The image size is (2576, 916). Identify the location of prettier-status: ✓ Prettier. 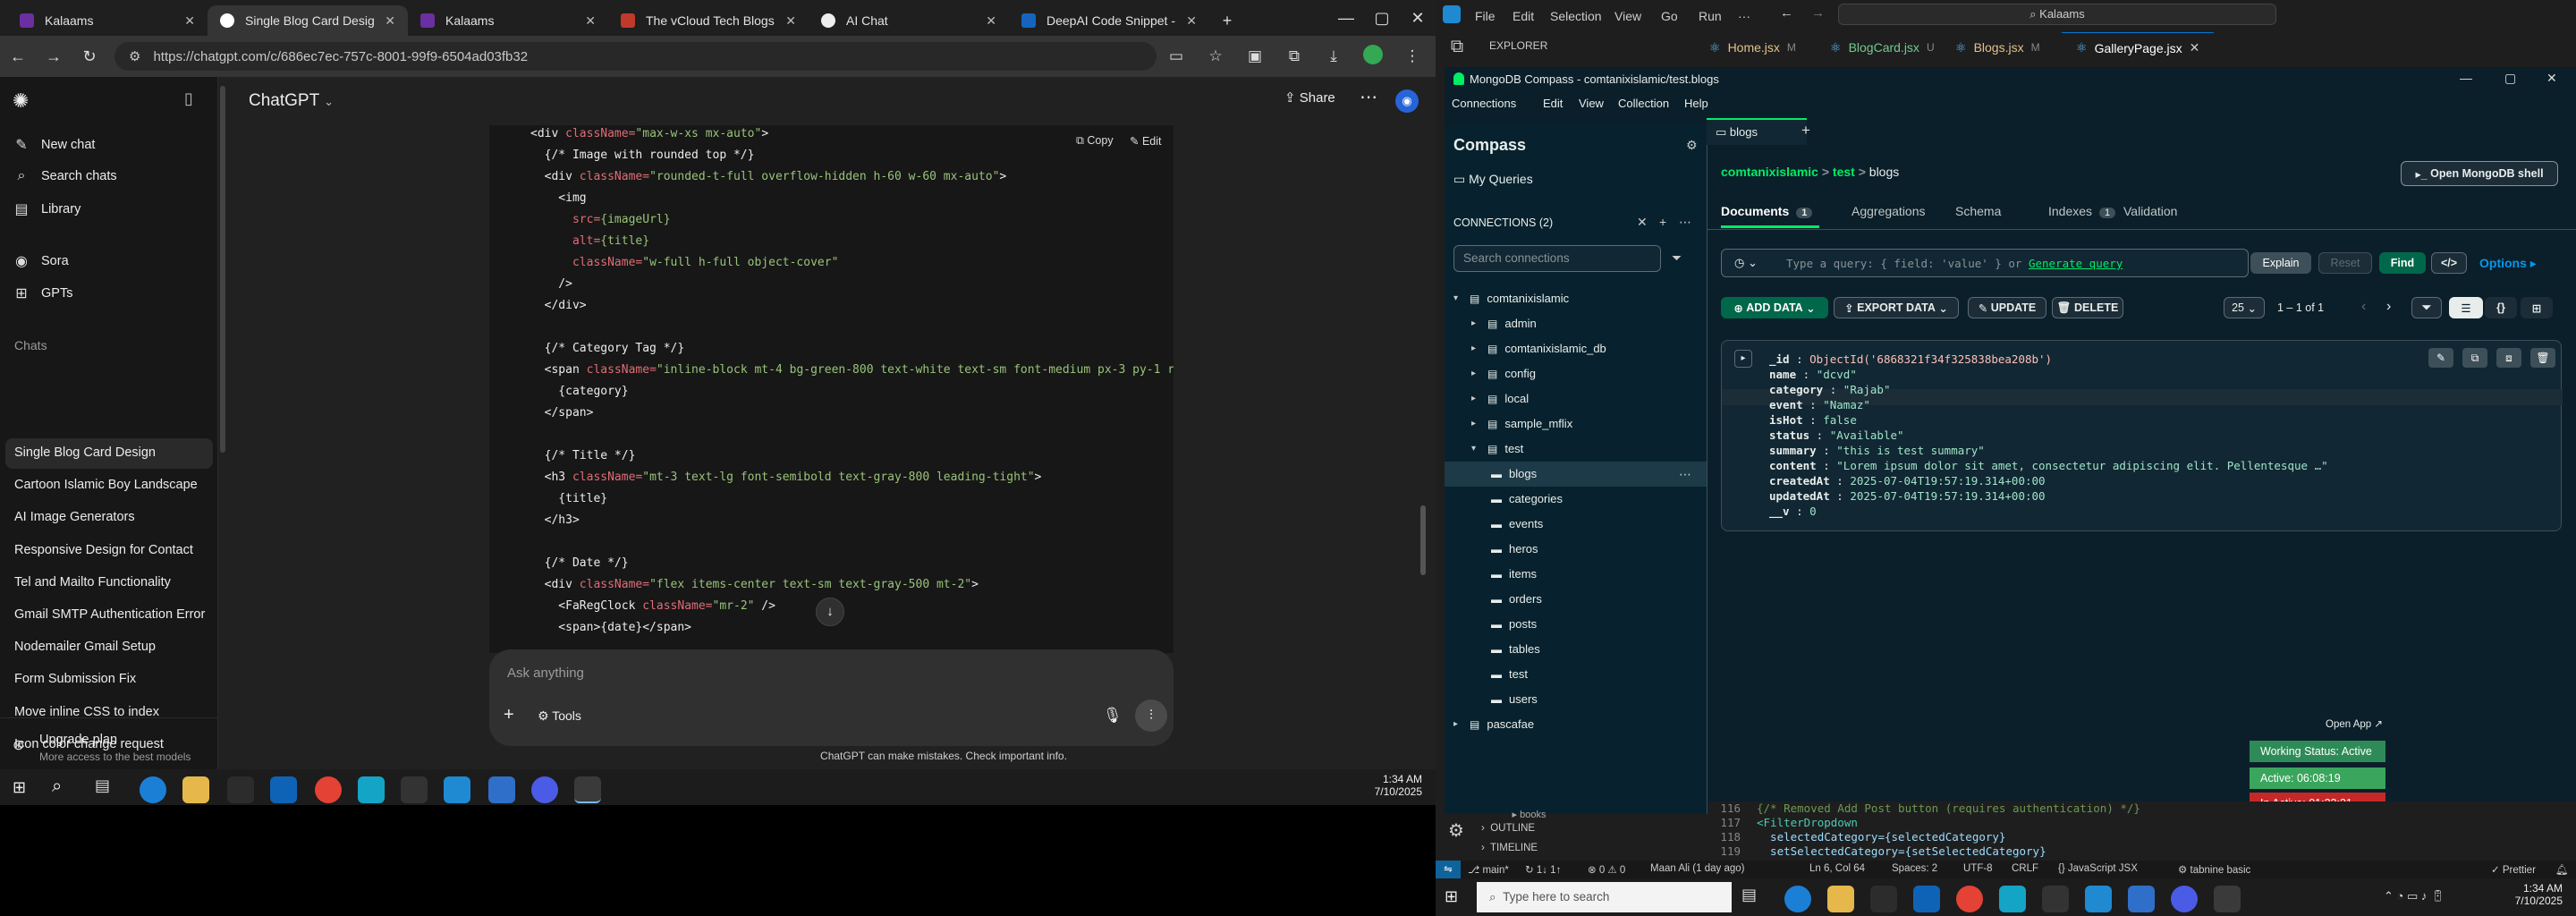
(2513, 869).